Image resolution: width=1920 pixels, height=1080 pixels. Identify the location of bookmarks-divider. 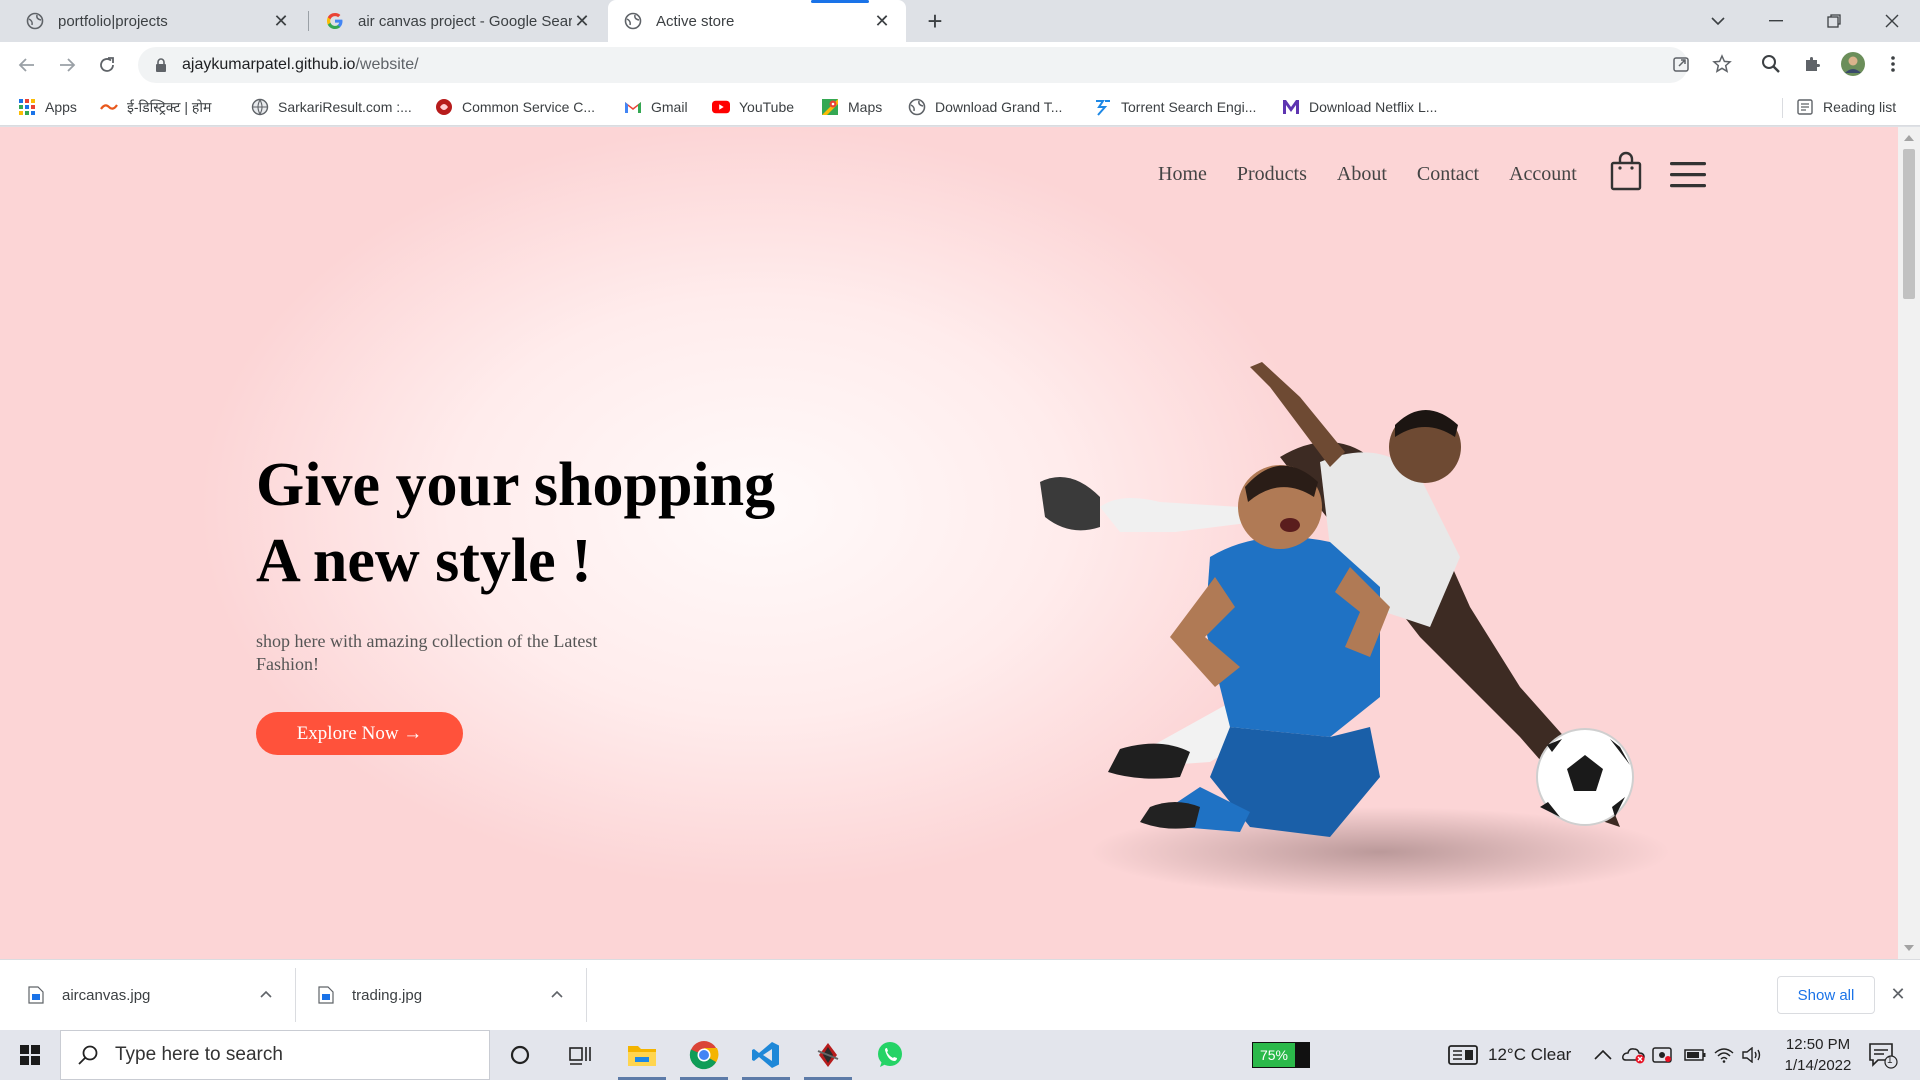
(1782, 108).